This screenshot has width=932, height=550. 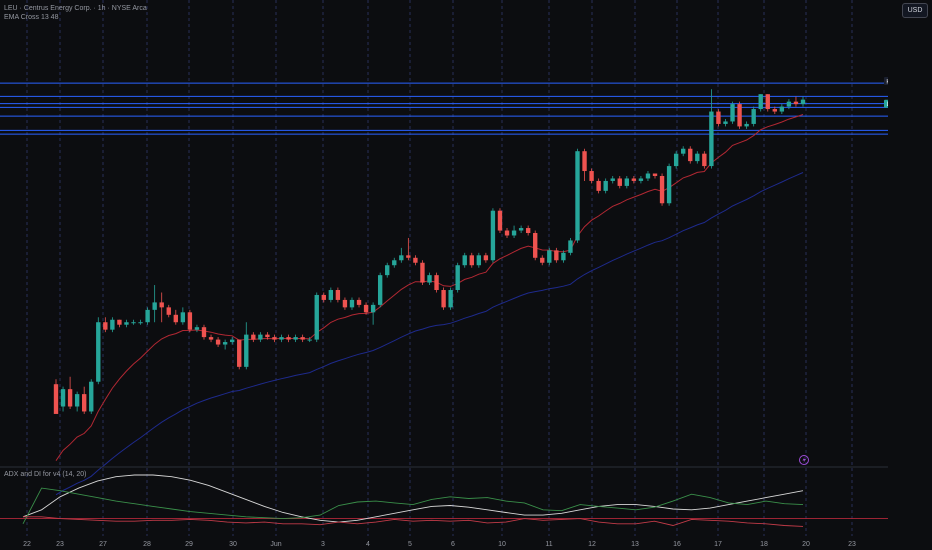 What do you see at coordinates (764, 544) in the screenshot?
I see `time-tick-label: 18` at bounding box center [764, 544].